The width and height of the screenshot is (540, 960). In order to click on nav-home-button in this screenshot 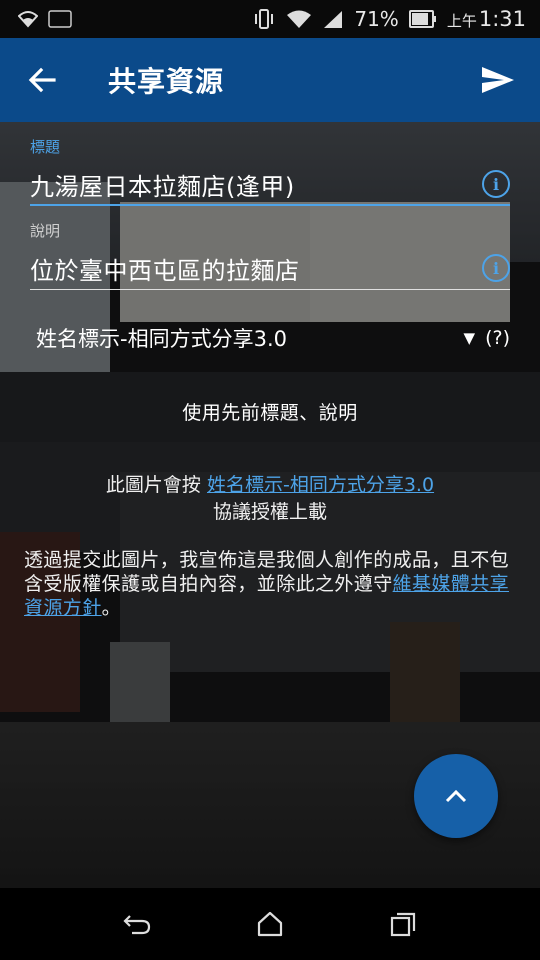, I will do `click(270, 924)`.